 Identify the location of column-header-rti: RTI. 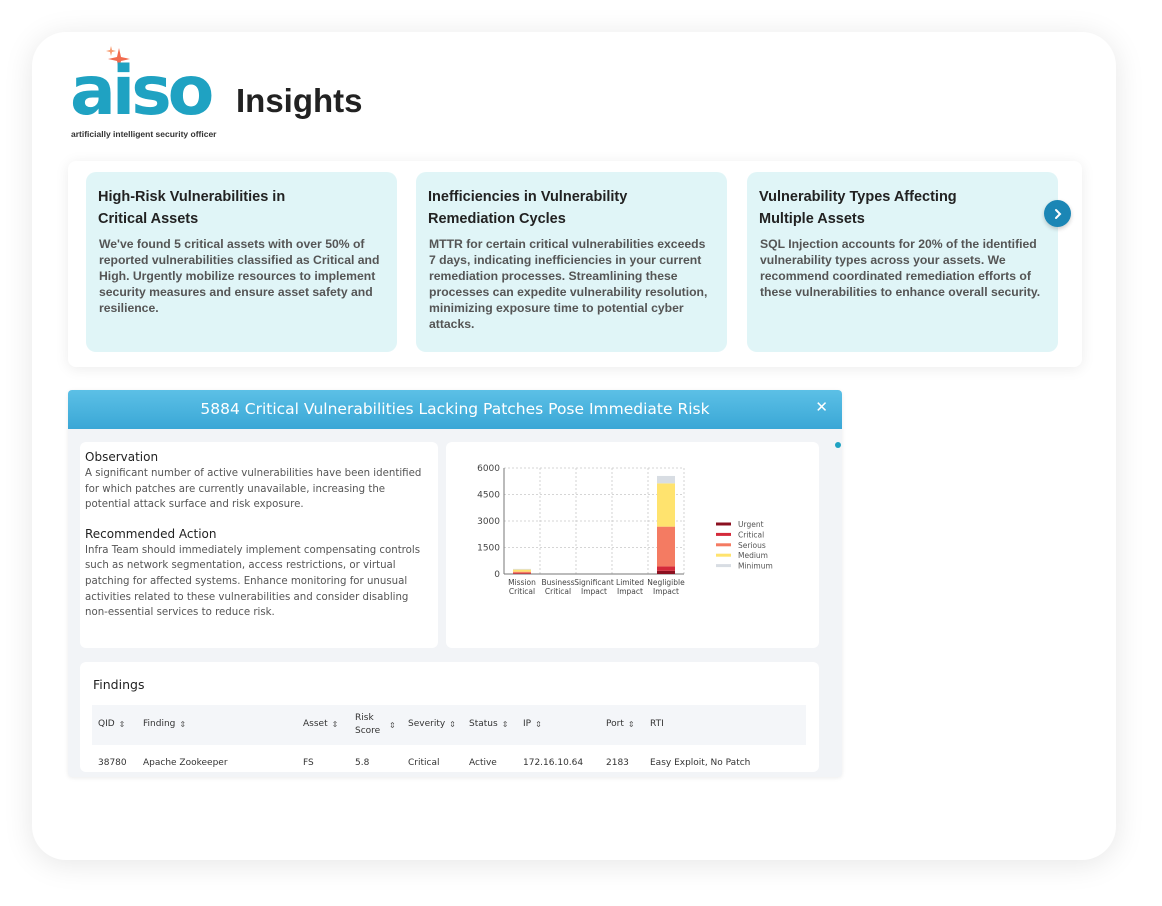
(657, 724).